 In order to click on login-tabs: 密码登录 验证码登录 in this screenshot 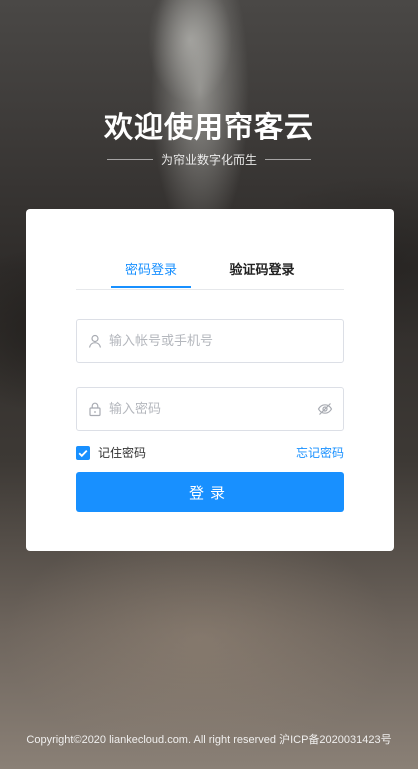, I will do `click(210, 271)`.